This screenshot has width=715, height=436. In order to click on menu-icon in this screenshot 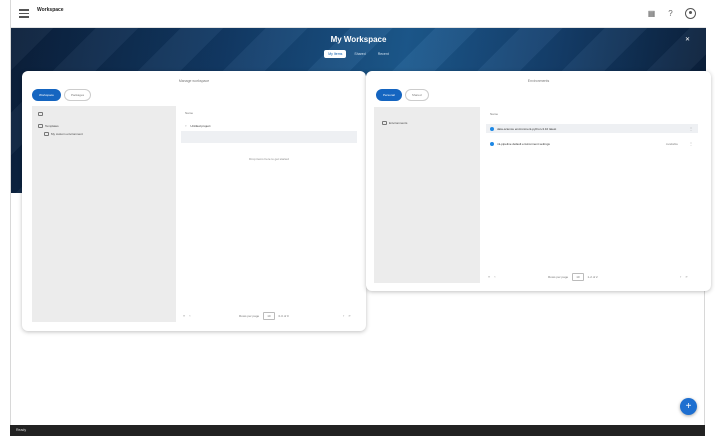, I will do `click(24, 13)`.